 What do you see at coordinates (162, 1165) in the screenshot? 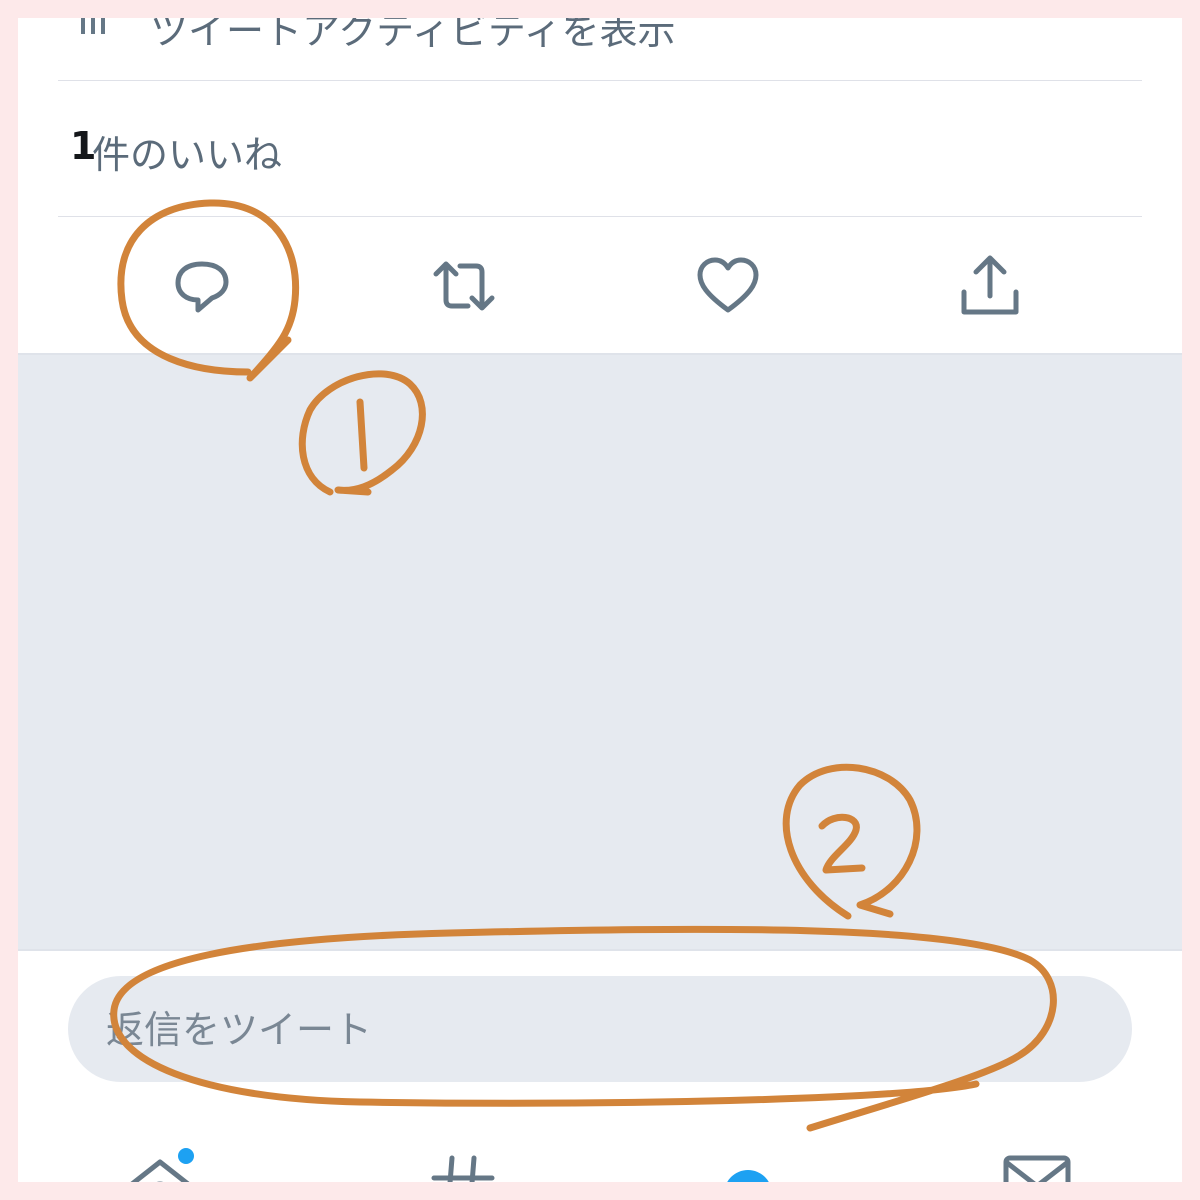
I see `home-icon` at bounding box center [162, 1165].